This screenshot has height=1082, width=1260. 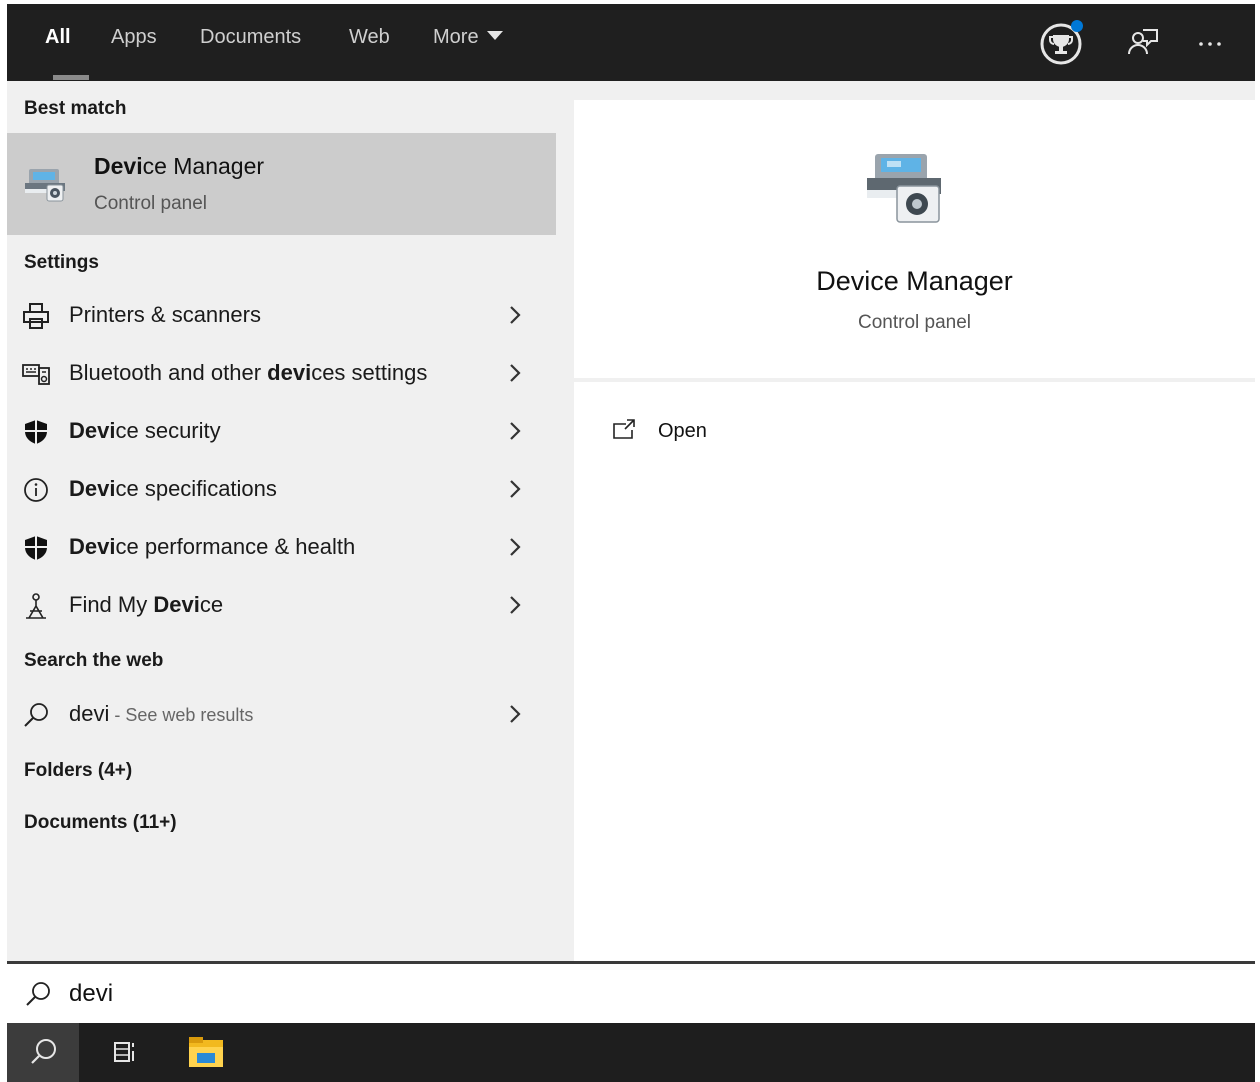 What do you see at coordinates (58, 37) in the screenshot?
I see `tab-all: All` at bounding box center [58, 37].